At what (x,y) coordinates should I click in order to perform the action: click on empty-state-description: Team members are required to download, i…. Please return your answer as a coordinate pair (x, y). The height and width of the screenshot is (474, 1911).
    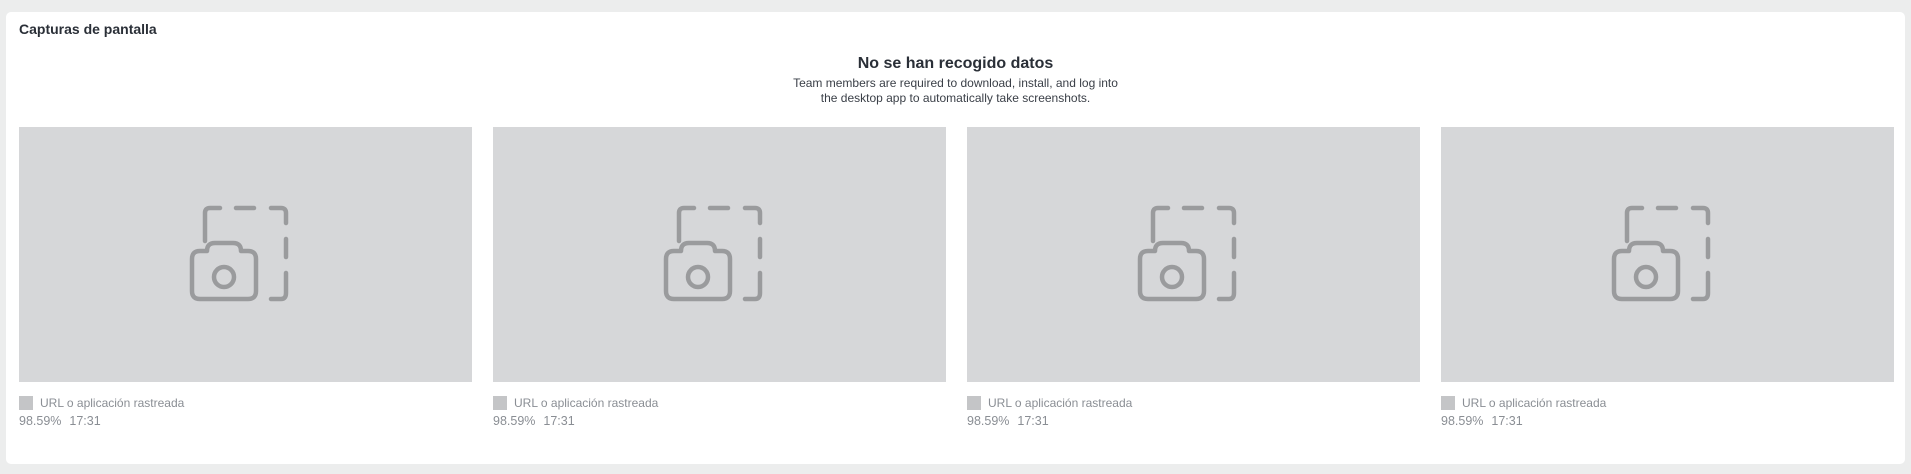
    Looking at the image, I should click on (955, 90).